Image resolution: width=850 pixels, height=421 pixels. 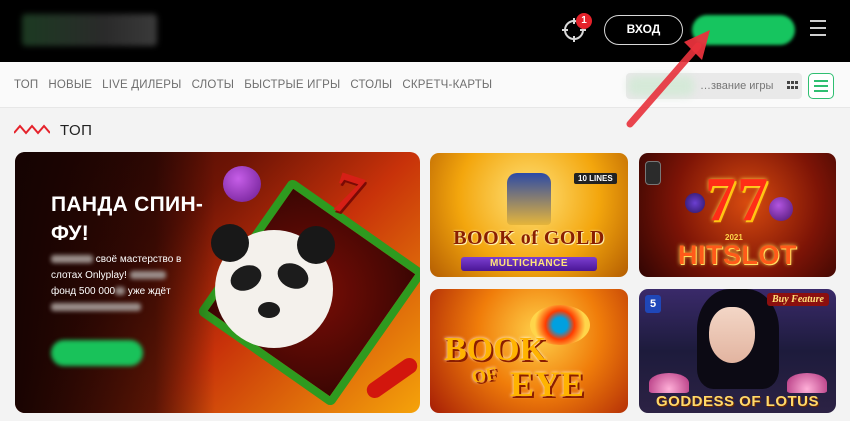 What do you see at coordinates (798, 299) in the screenshot?
I see `buy-feature-tag: Buy Feature` at bounding box center [798, 299].